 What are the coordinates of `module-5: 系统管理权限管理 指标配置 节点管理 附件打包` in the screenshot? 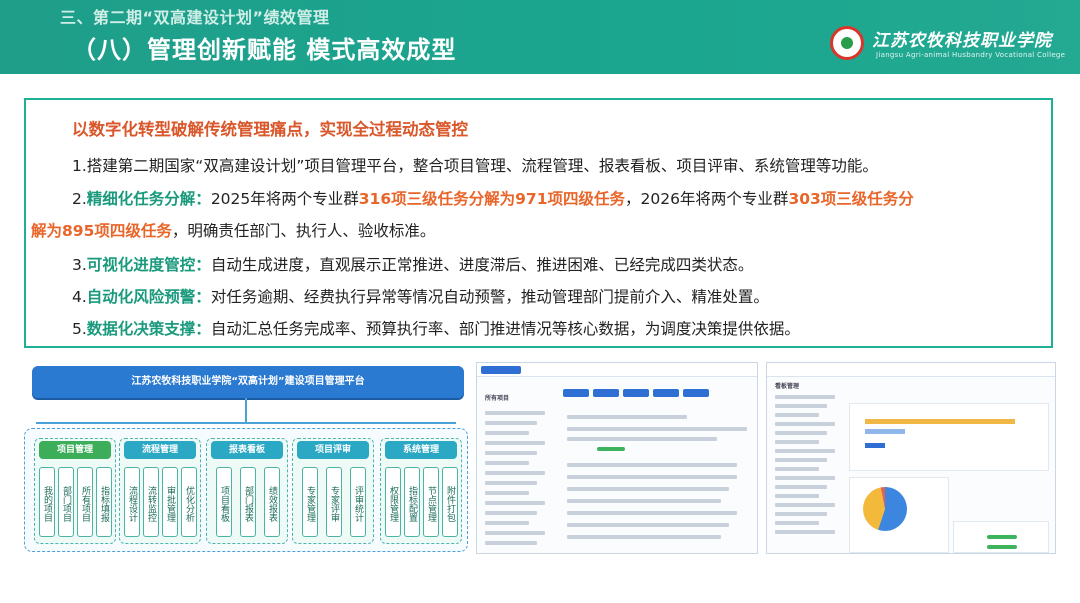 It's located at (421, 491).